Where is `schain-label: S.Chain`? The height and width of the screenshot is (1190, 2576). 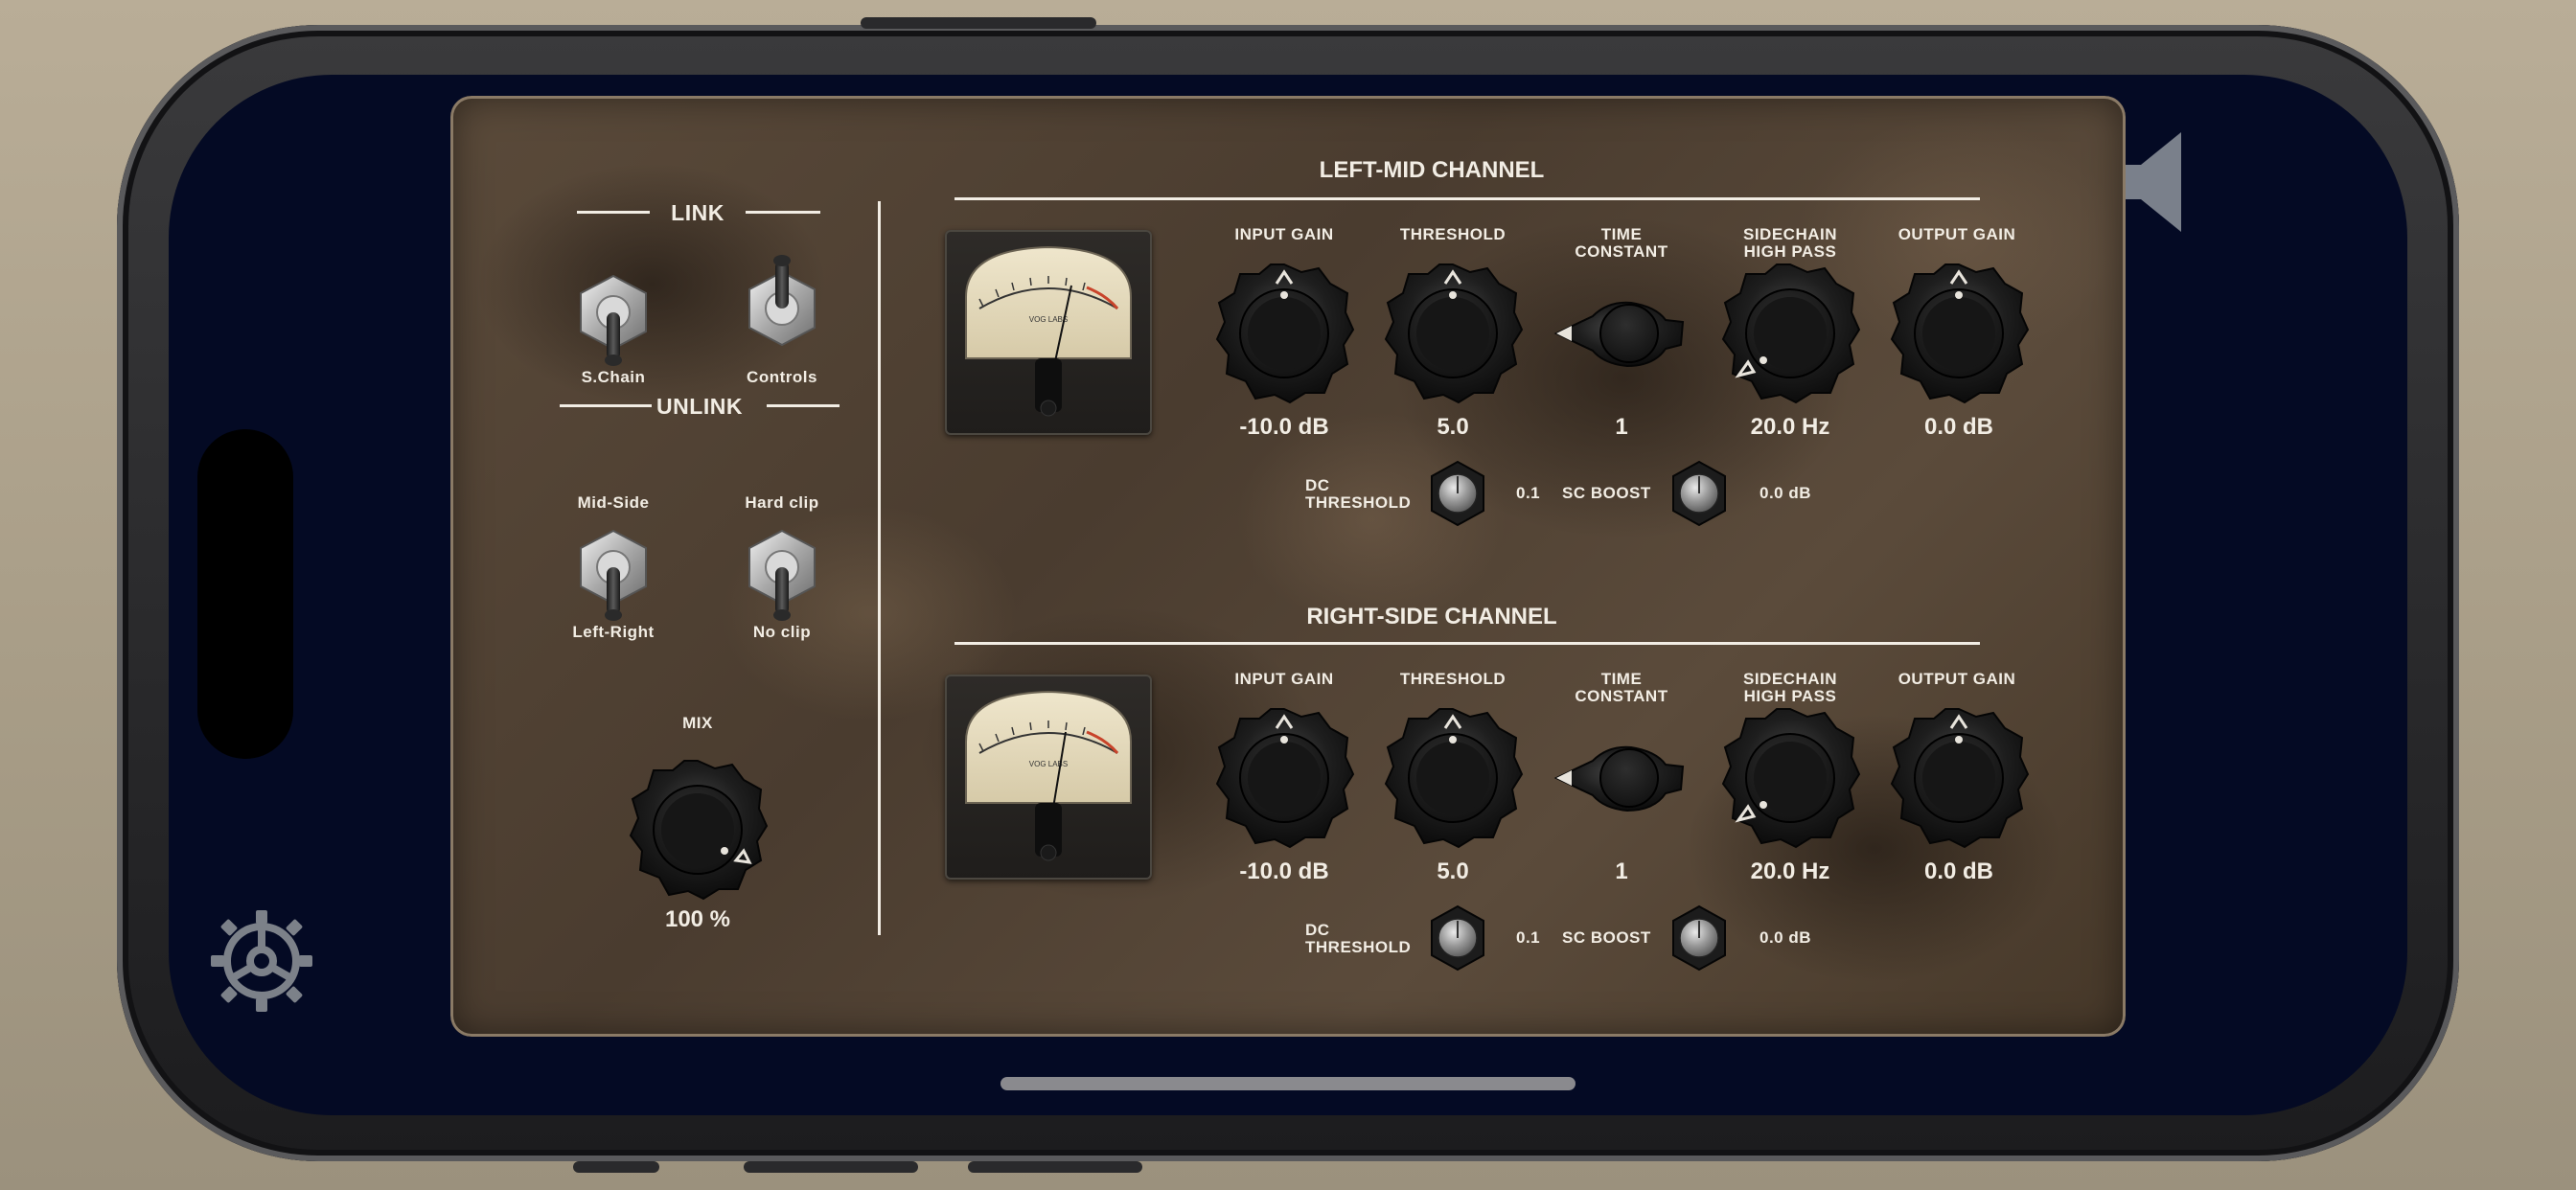
schain-label: S.Chain is located at coordinates (613, 377).